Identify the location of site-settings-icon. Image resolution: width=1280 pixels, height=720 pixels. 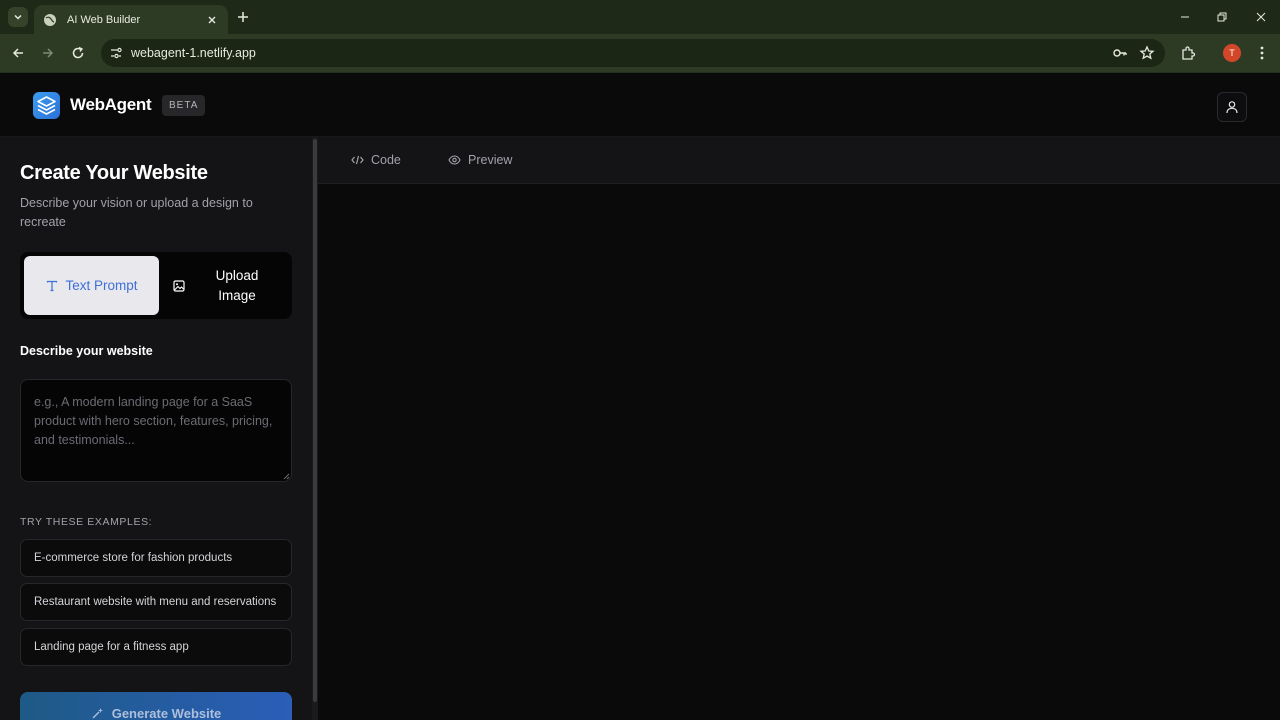
(116, 53).